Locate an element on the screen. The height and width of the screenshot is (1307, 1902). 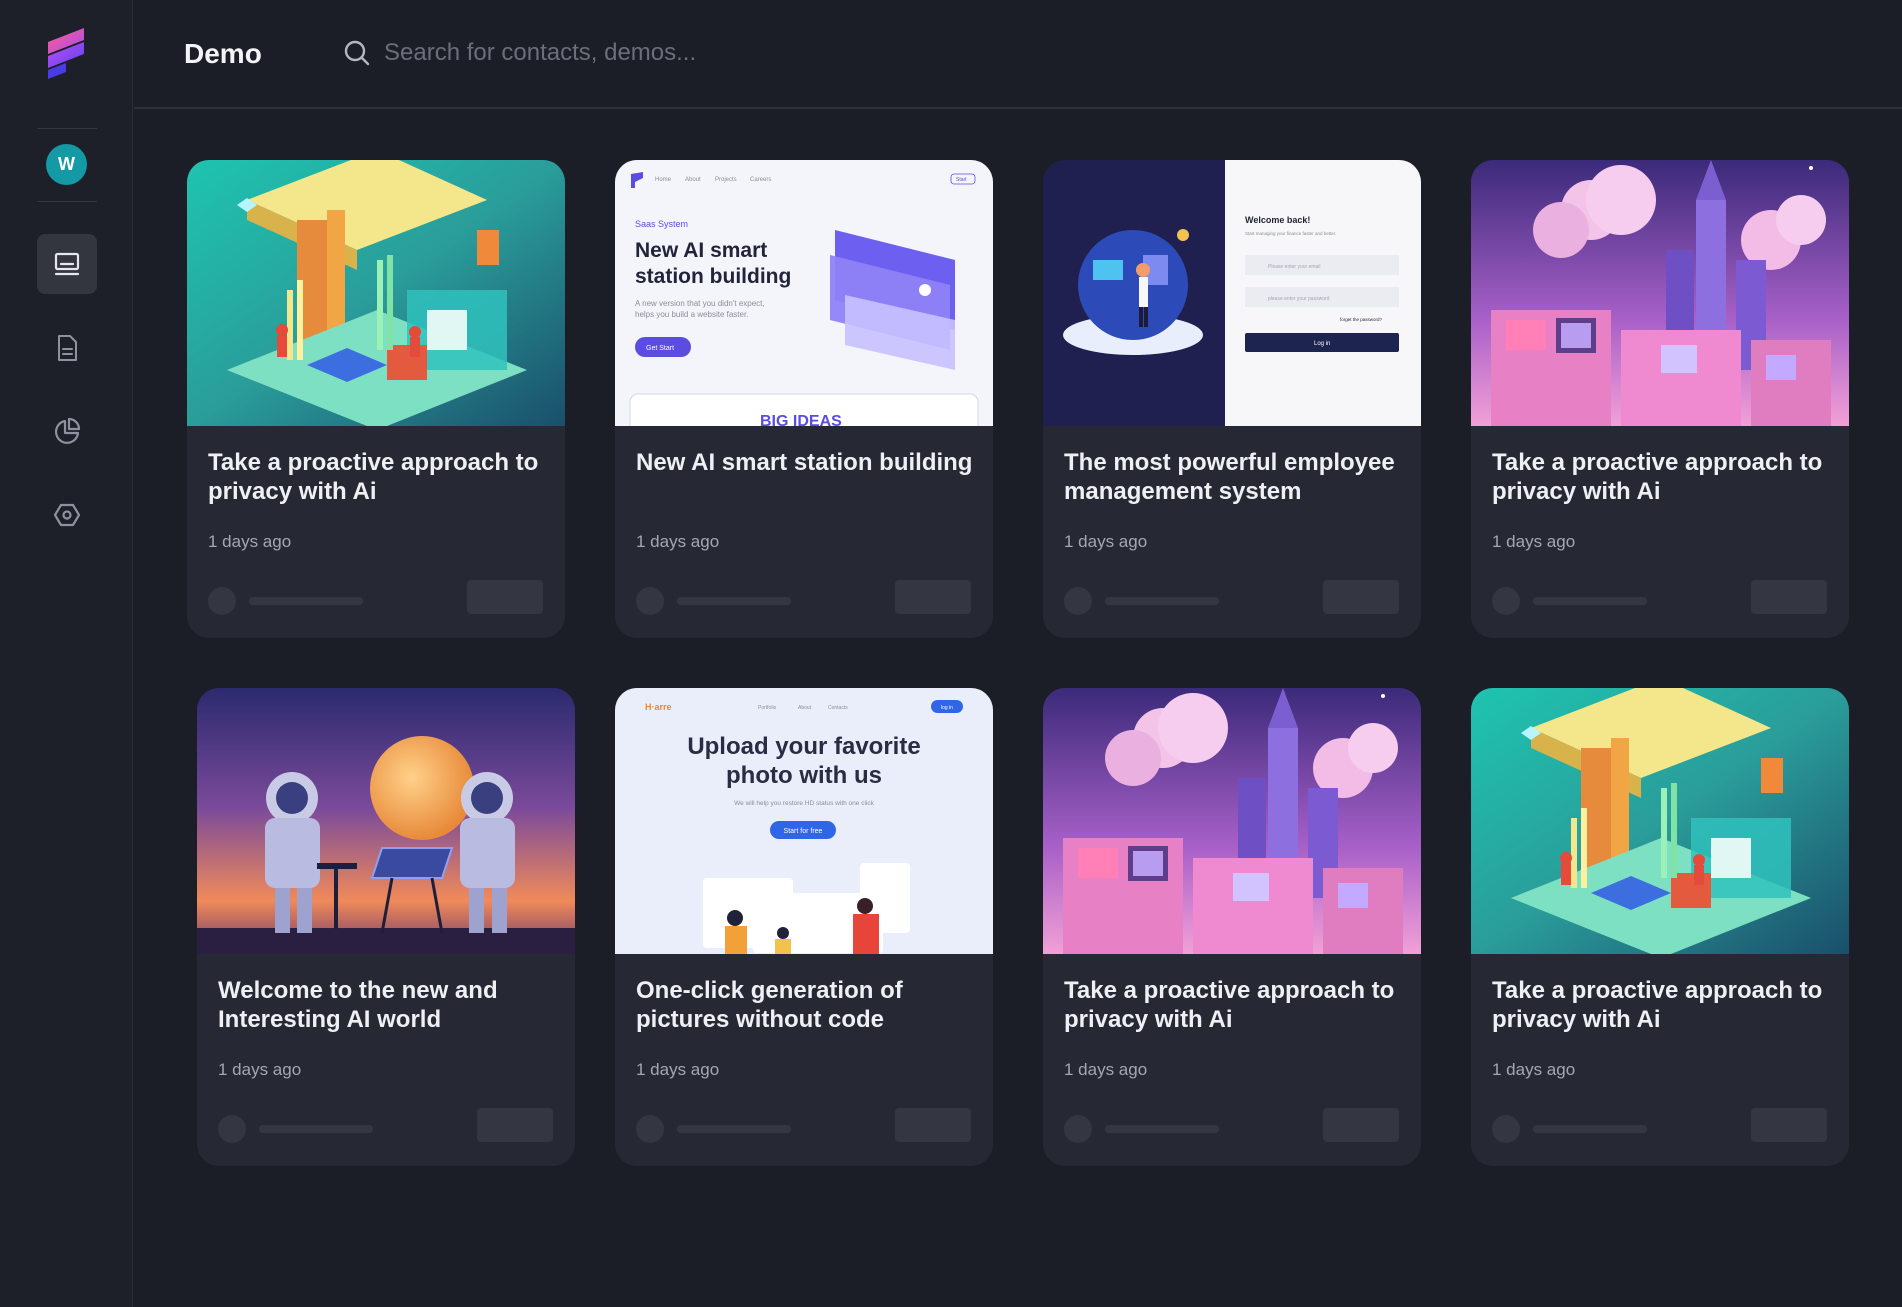
thumb-nav-start: Start is located at coordinates (961, 180).